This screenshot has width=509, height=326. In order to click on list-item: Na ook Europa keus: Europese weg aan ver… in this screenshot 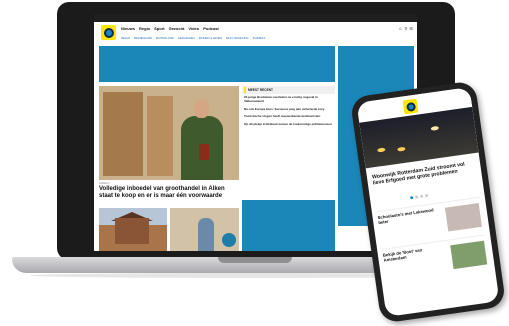, I will do `click(288, 109)`.